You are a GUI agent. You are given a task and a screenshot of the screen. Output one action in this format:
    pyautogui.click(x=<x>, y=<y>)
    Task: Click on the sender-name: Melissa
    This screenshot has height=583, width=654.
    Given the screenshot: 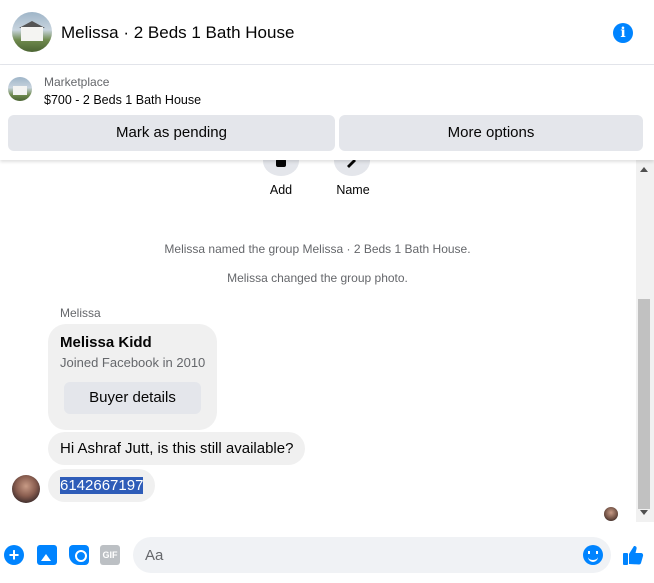 What is the action you would take?
    pyautogui.click(x=80, y=313)
    